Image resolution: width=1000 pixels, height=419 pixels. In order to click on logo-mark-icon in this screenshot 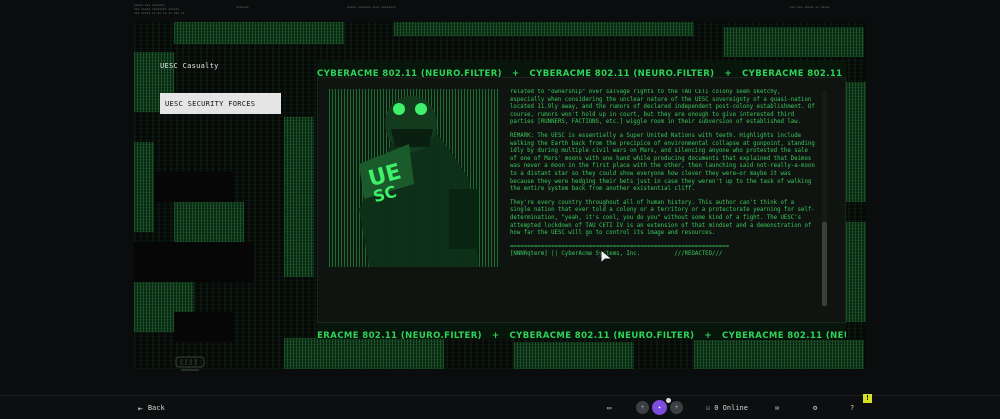, I will do `click(190, 363)`.